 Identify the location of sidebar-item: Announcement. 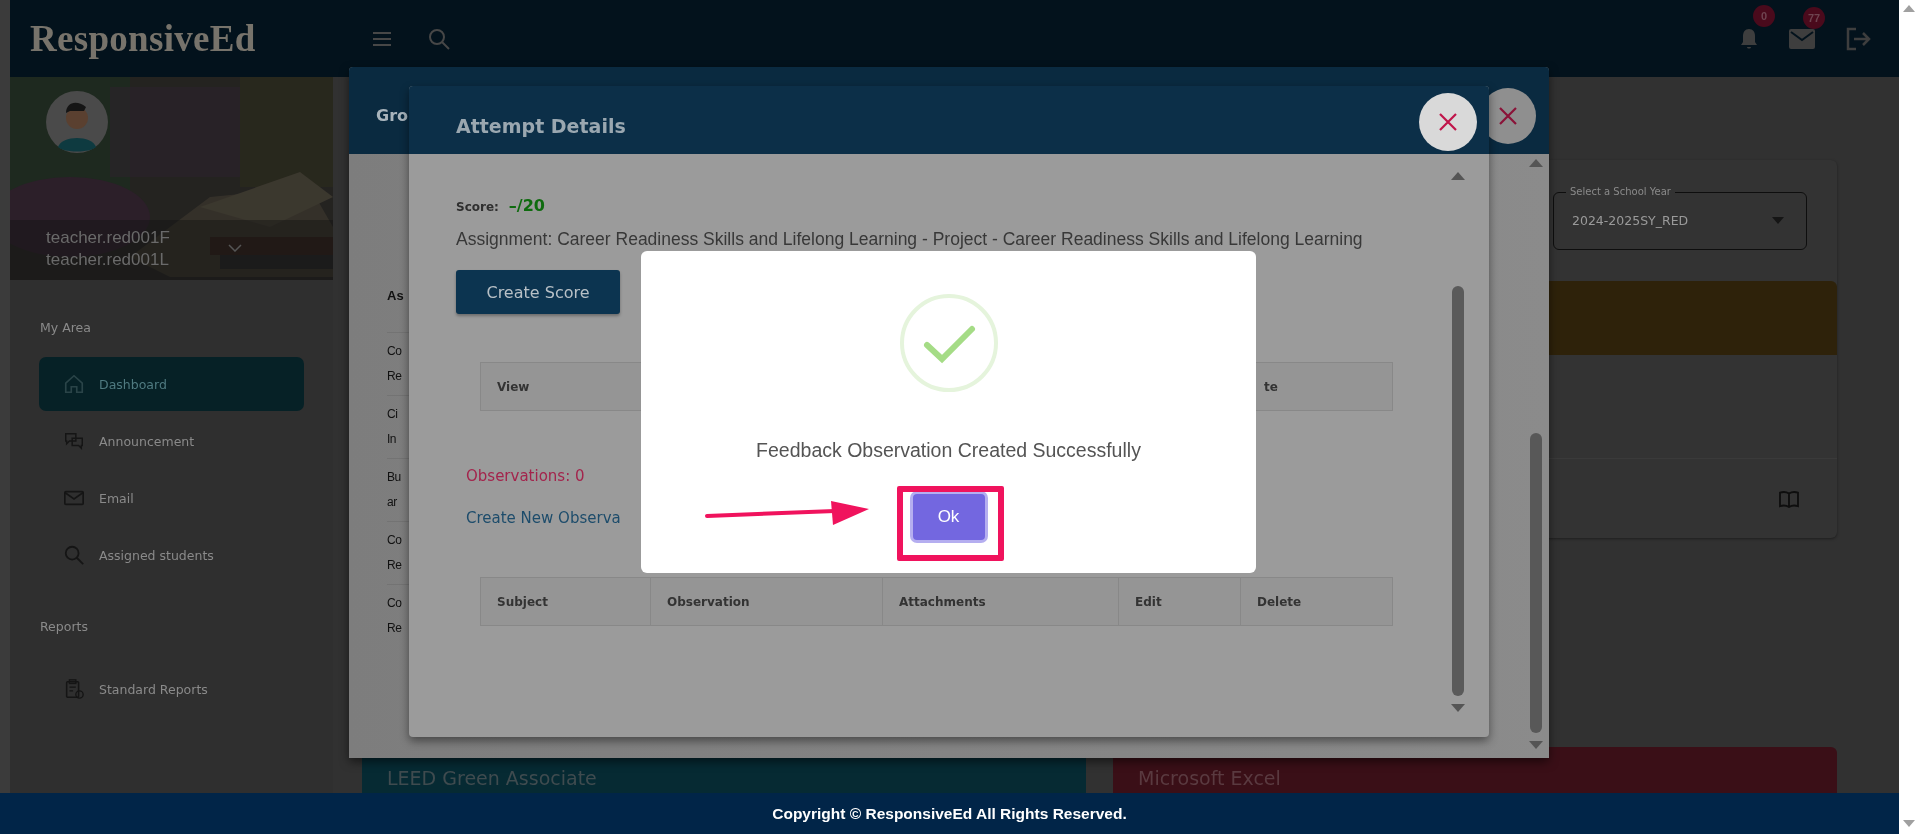
(171, 441).